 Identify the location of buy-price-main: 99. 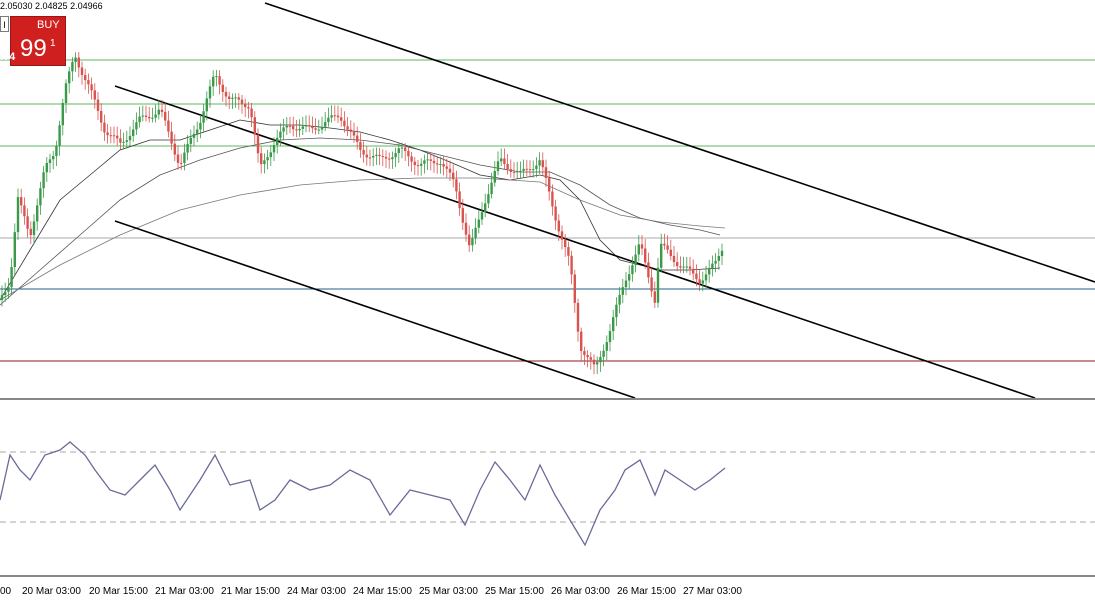
(33, 48).